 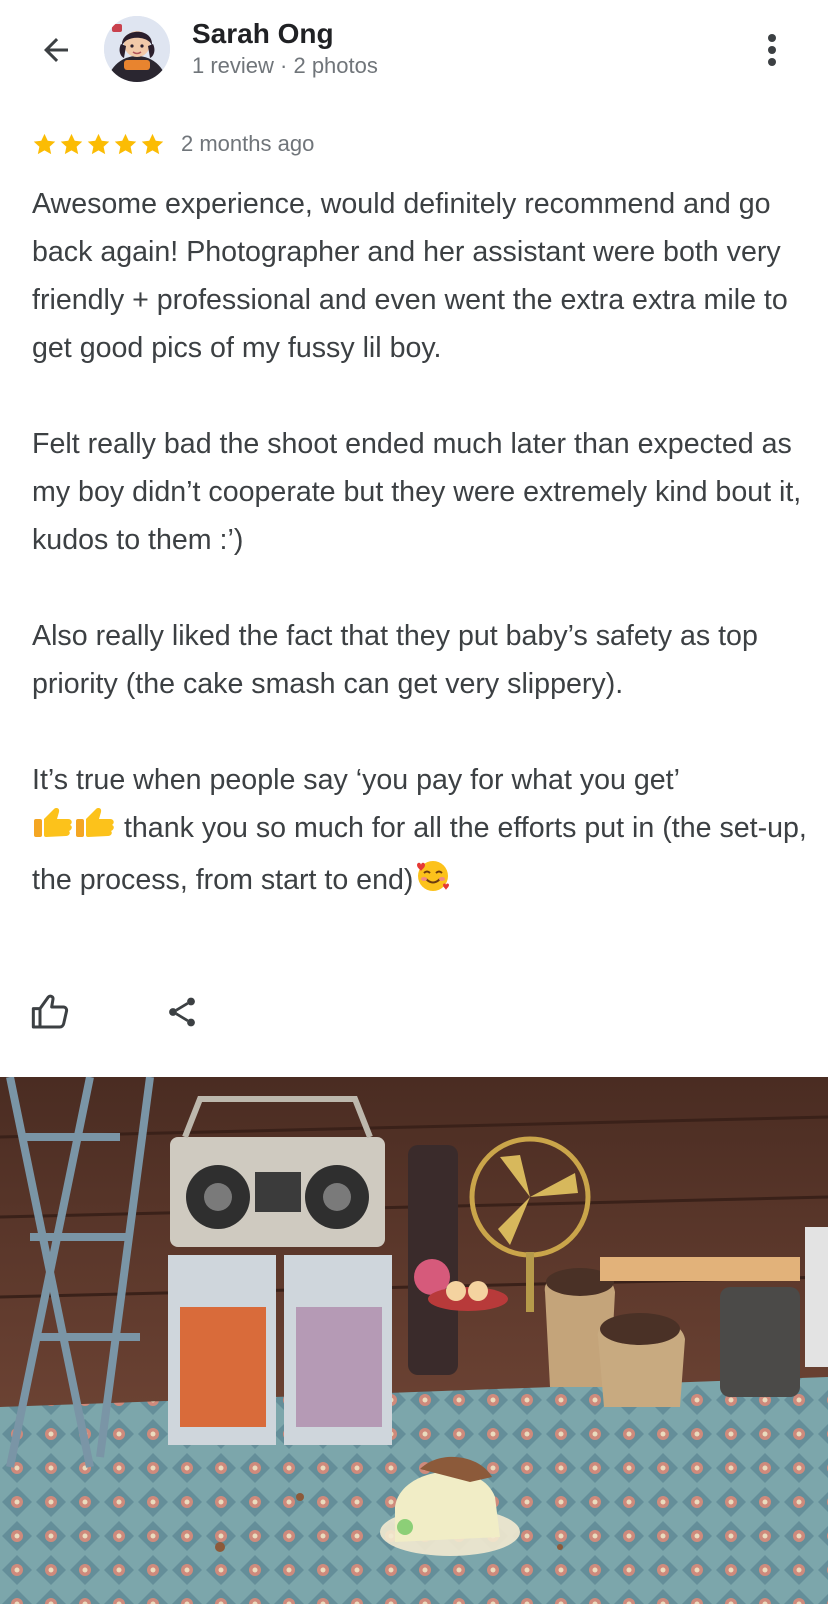 I want to click on star-rating, so click(x=98, y=144).